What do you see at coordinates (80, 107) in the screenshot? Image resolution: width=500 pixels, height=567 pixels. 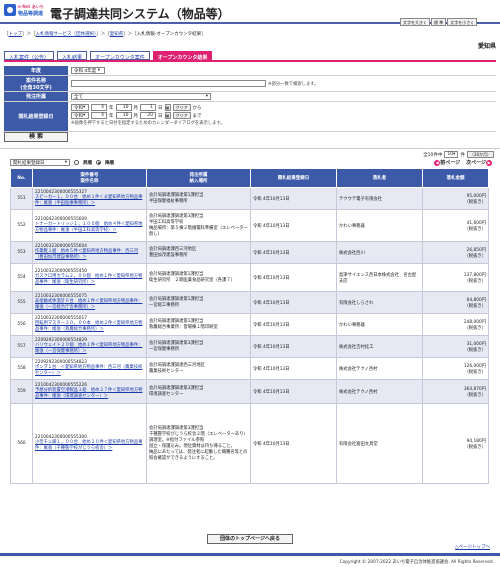 I see `date-from-era: 令和 ▾` at bounding box center [80, 107].